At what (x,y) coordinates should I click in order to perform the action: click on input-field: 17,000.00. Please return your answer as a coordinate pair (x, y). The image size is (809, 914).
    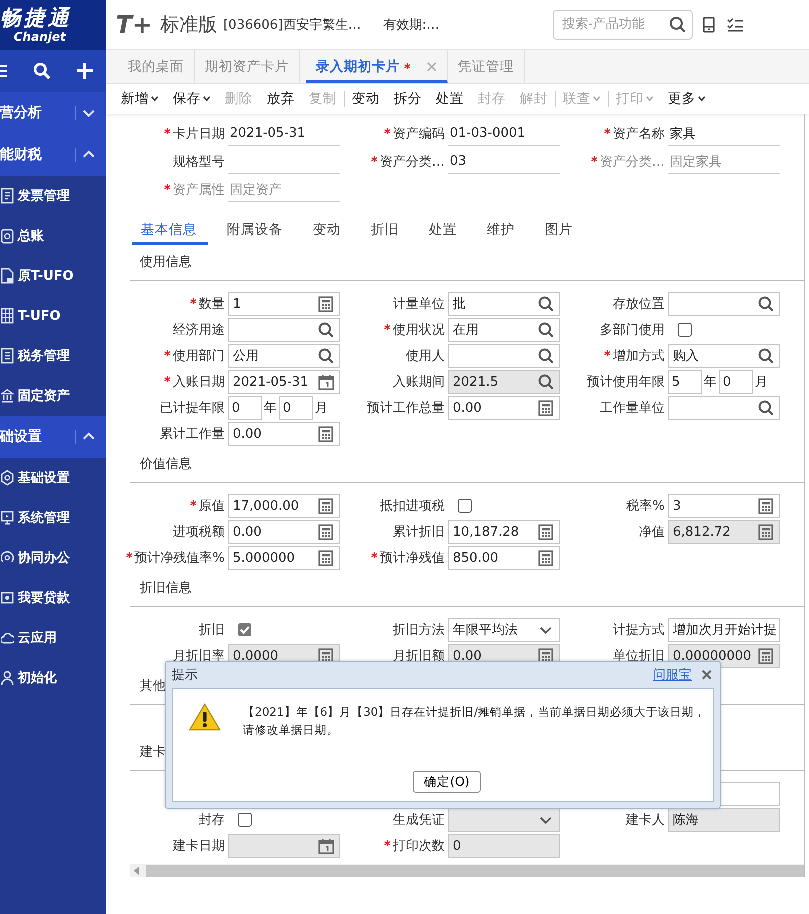
    Looking at the image, I should click on (284, 506).